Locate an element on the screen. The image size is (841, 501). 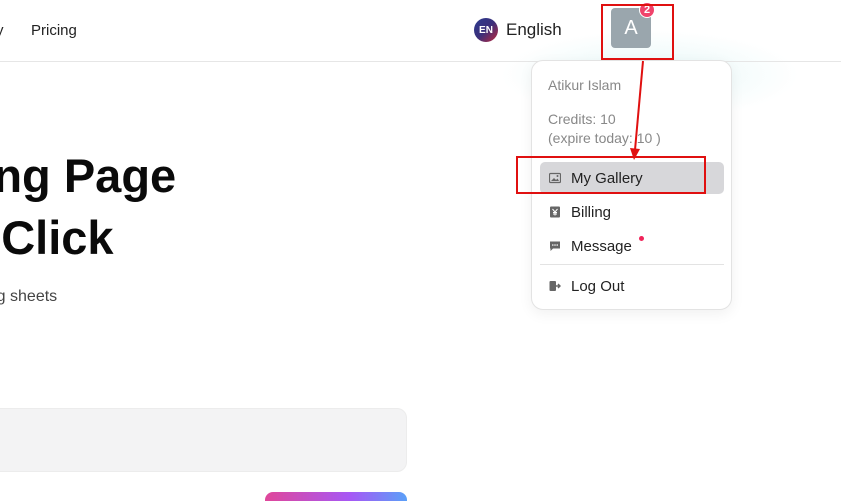
menu-item-label: Billing is located at coordinates (591, 212).